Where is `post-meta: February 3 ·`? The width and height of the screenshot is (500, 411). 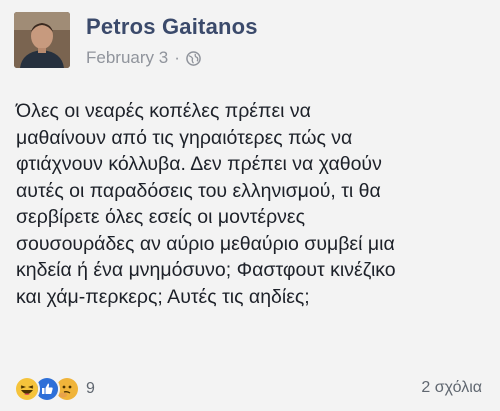 post-meta: February 3 · is located at coordinates (143, 58).